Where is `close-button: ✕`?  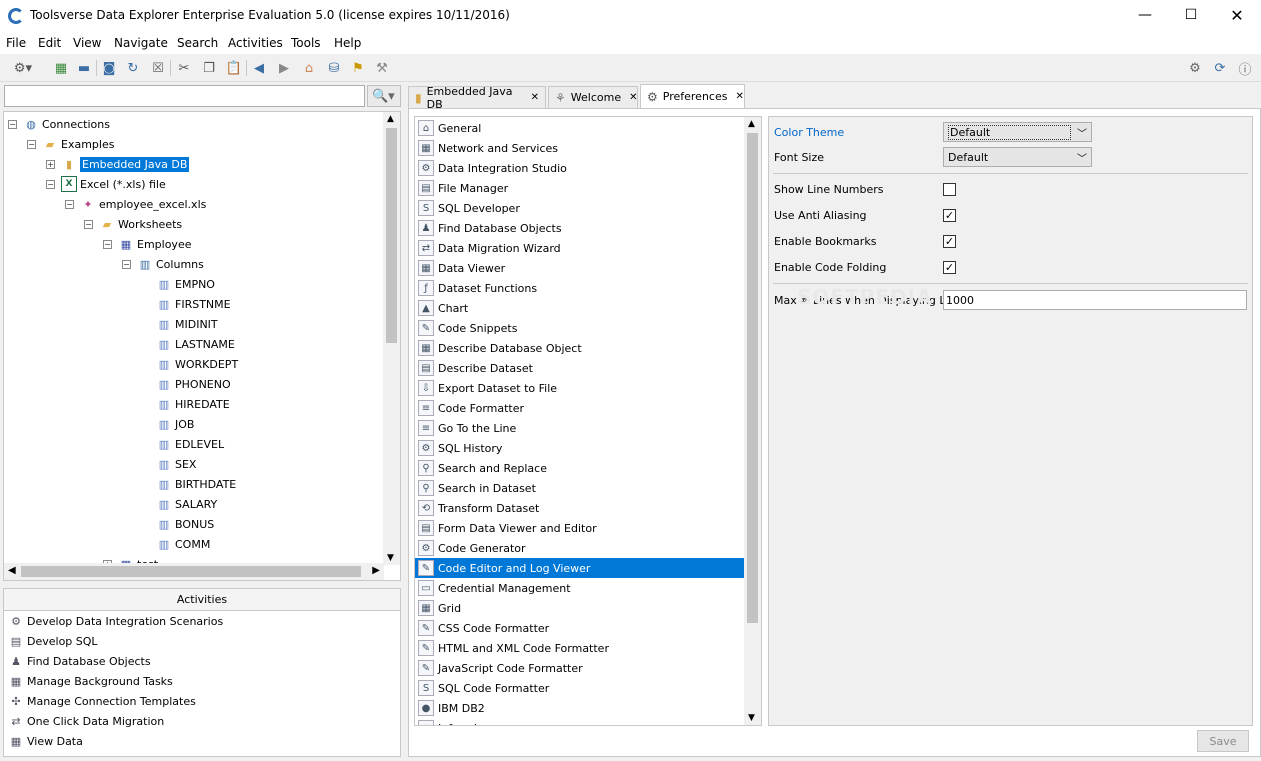 close-button: ✕ is located at coordinates (1237, 15).